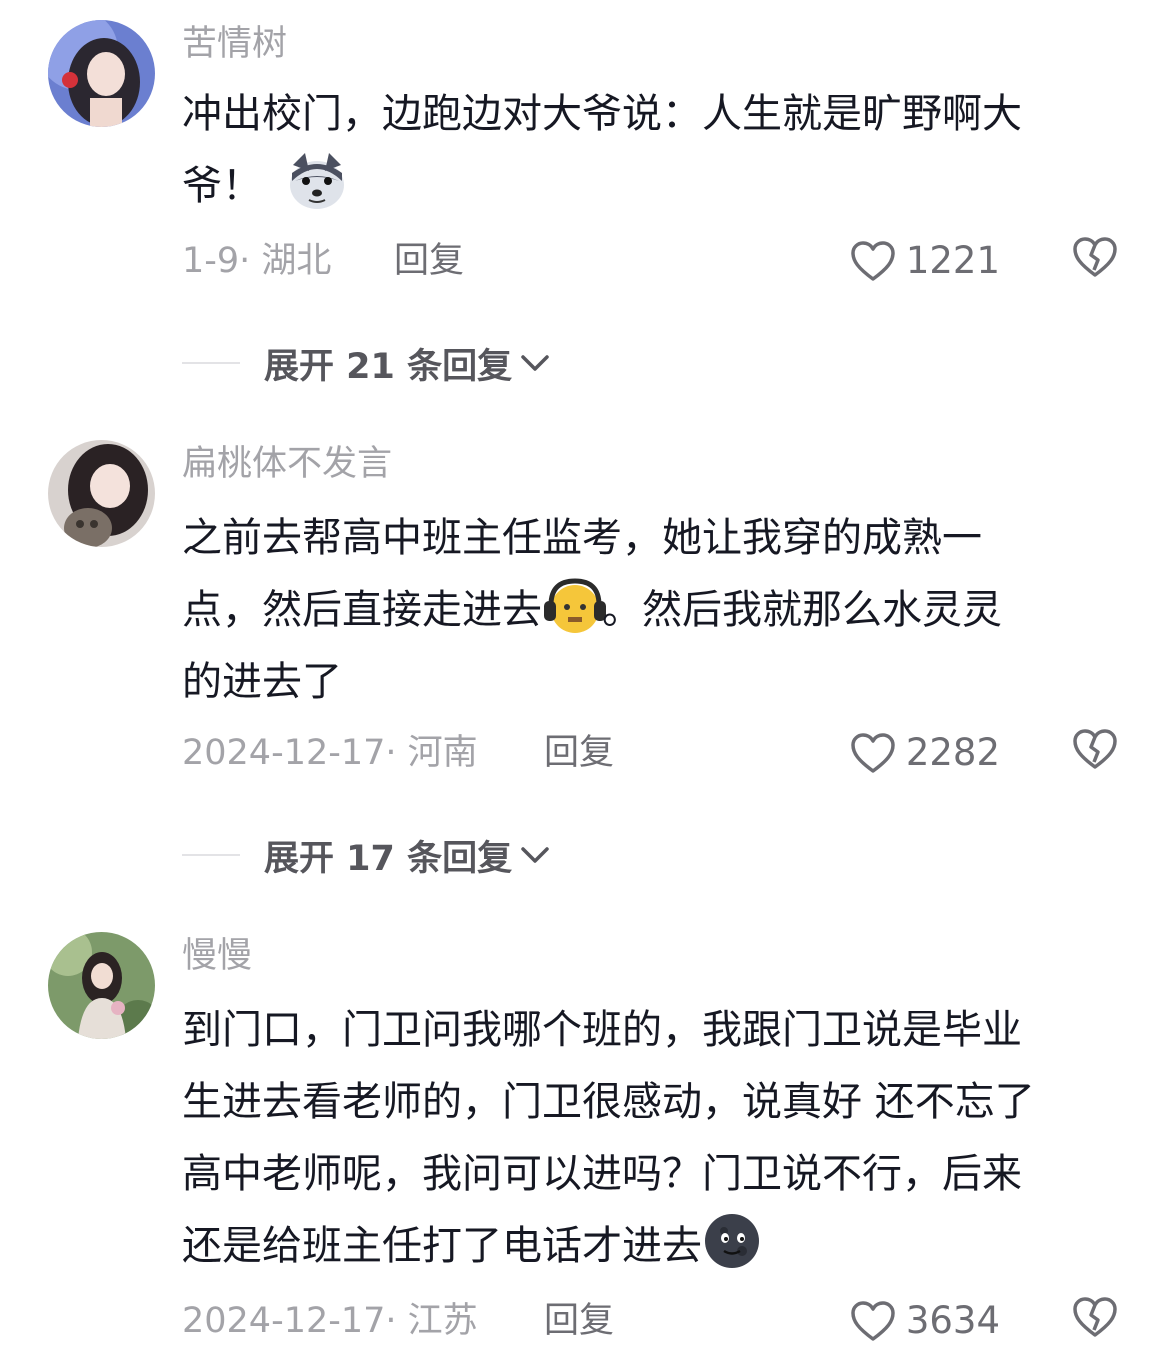 The height and width of the screenshot is (1370, 1170). What do you see at coordinates (732, 1241) in the screenshot?
I see `new-moon-face-emoji-icon` at bounding box center [732, 1241].